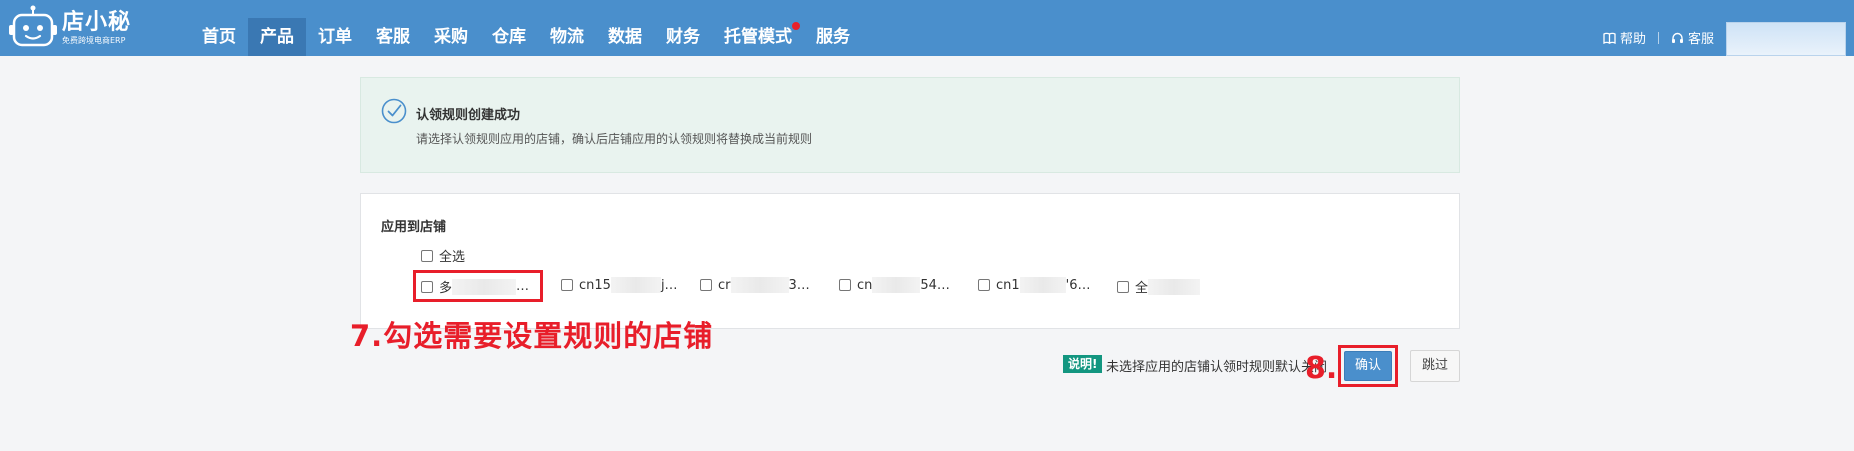 The width and height of the screenshot is (1854, 451). I want to click on nav-logistics: 物流, so click(567, 37).